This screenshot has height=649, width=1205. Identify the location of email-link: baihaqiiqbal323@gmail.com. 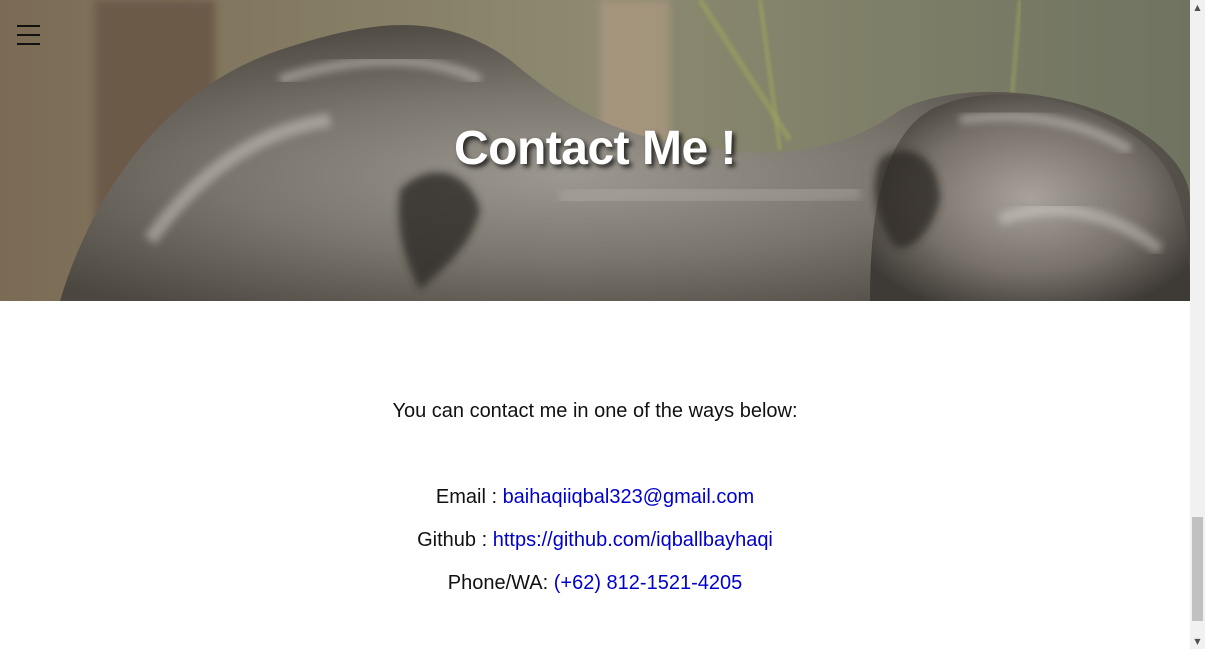
(629, 497).